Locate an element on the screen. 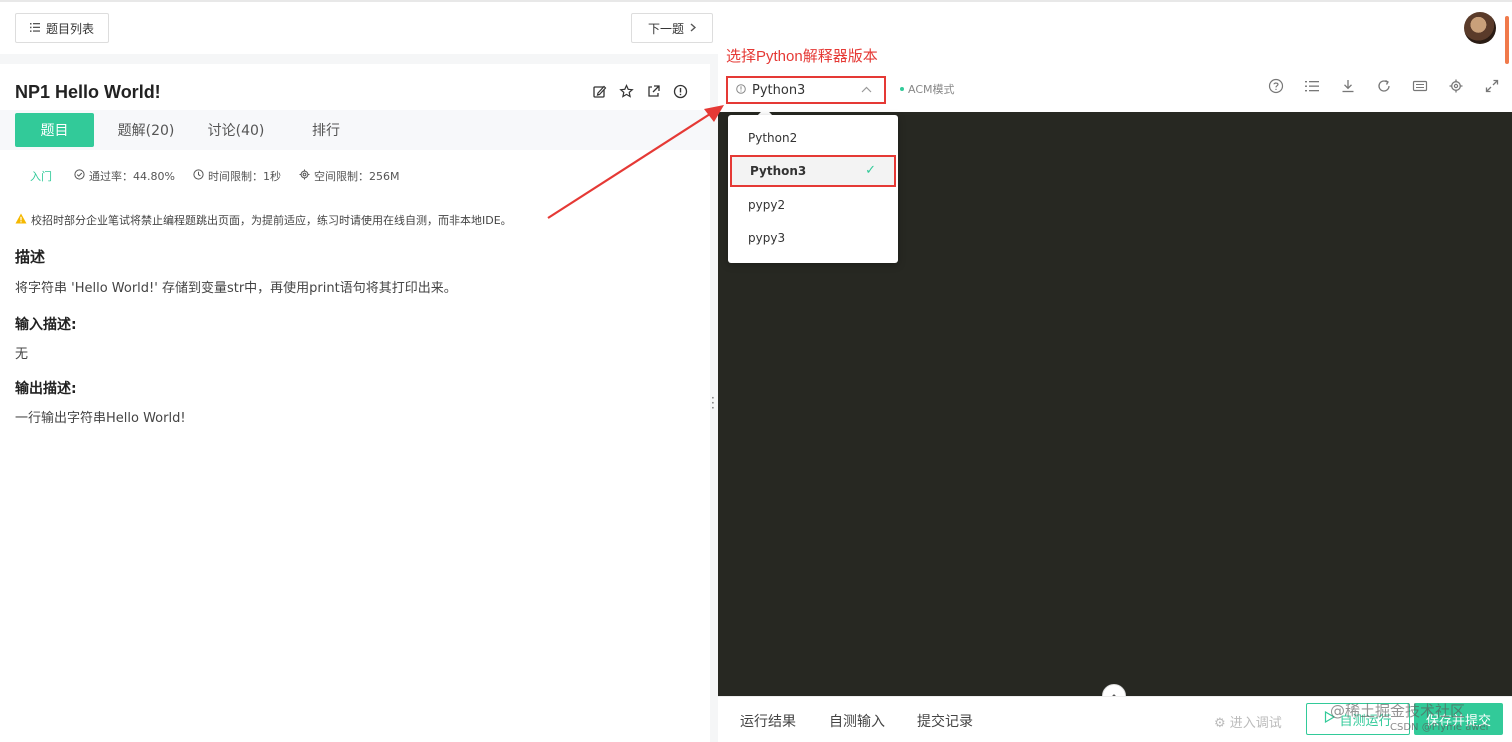 This screenshot has height=742, width=1512. acm-mode-label: ACM模式 is located at coordinates (931, 89).